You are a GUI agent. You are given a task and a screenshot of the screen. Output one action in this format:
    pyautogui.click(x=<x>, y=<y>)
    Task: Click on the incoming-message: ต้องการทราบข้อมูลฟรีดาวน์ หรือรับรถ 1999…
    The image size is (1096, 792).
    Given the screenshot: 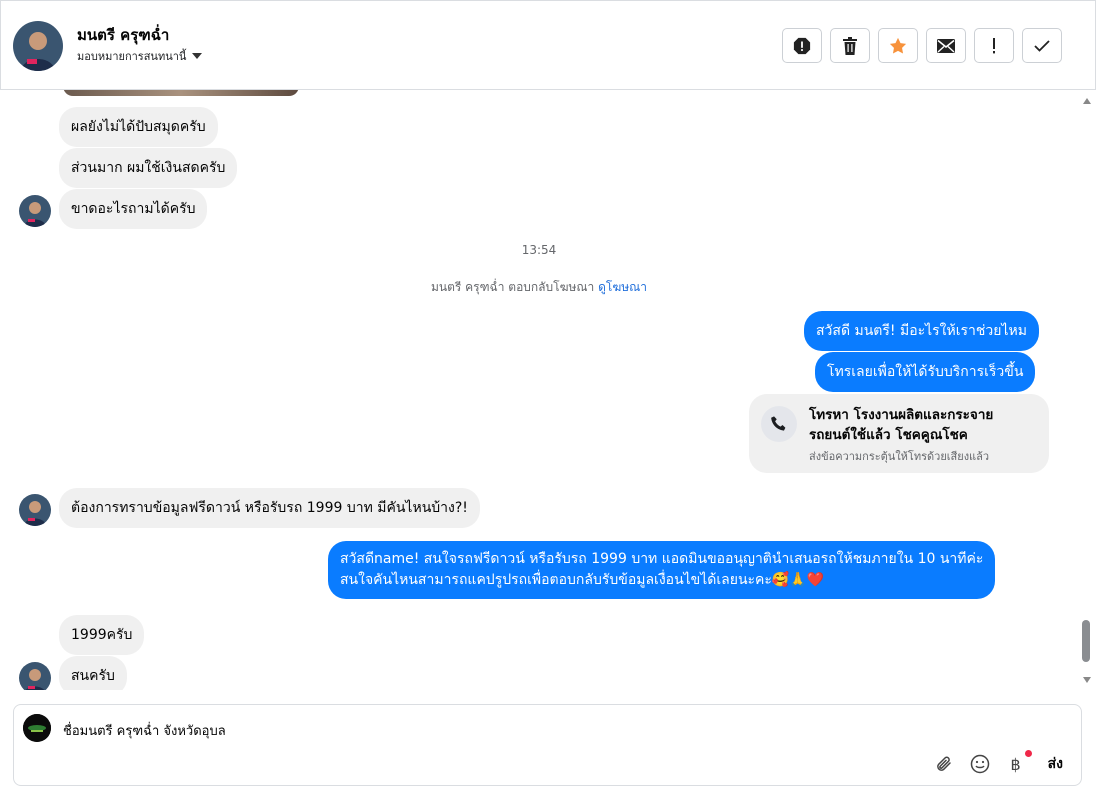 What is the action you would take?
    pyautogui.click(x=269, y=508)
    